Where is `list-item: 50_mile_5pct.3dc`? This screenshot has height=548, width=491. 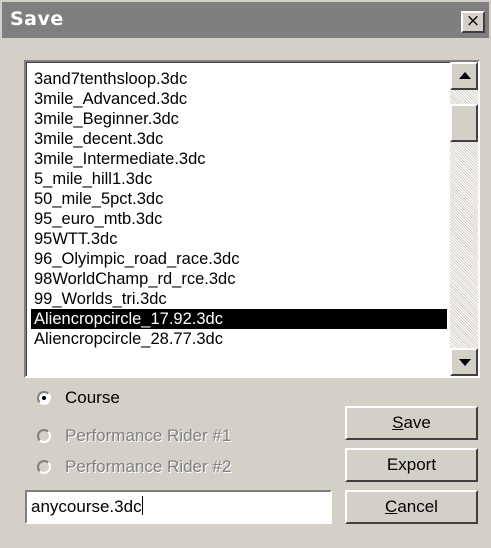 list-item: 50_mile_5pct.3dc is located at coordinates (239, 199).